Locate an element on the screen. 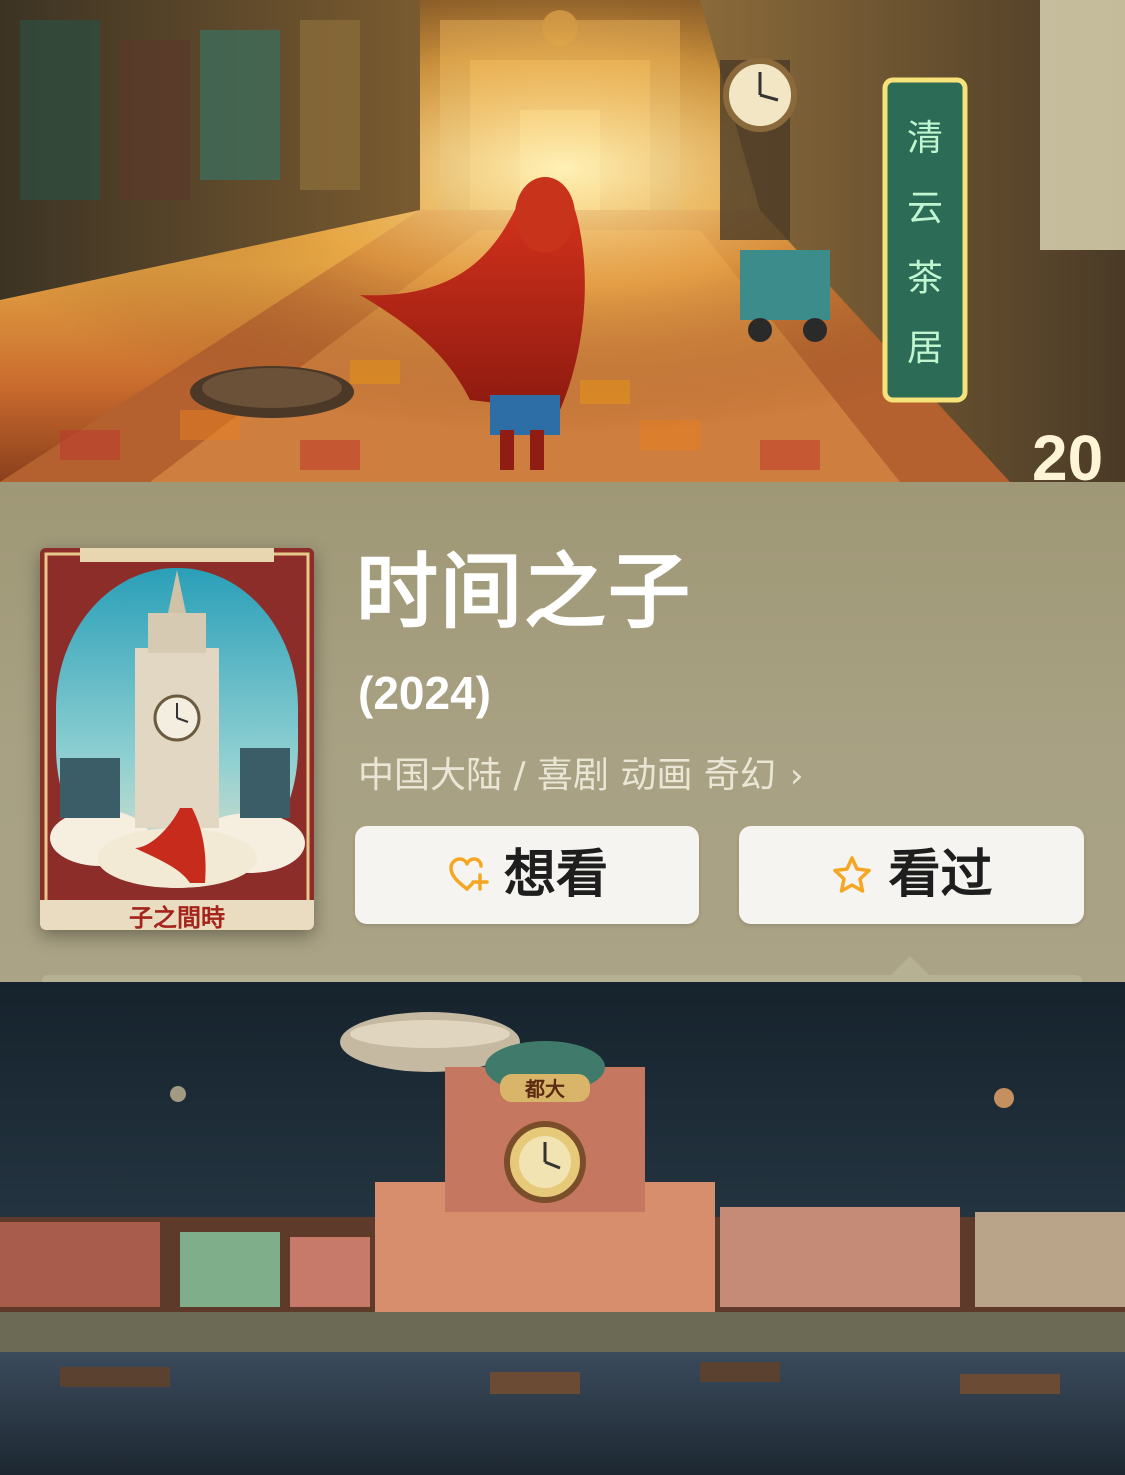 The height and width of the screenshot is (1475, 1125). movie-meta-link: 中国大陆 / 喜剧 动画 奇幻 › is located at coordinates (581, 776).